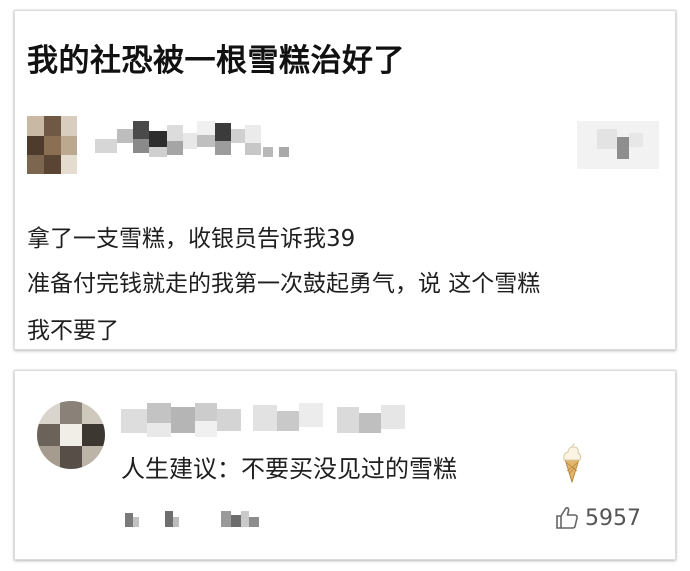  What do you see at coordinates (618, 145) in the screenshot?
I see `post-meta-blurred` at bounding box center [618, 145].